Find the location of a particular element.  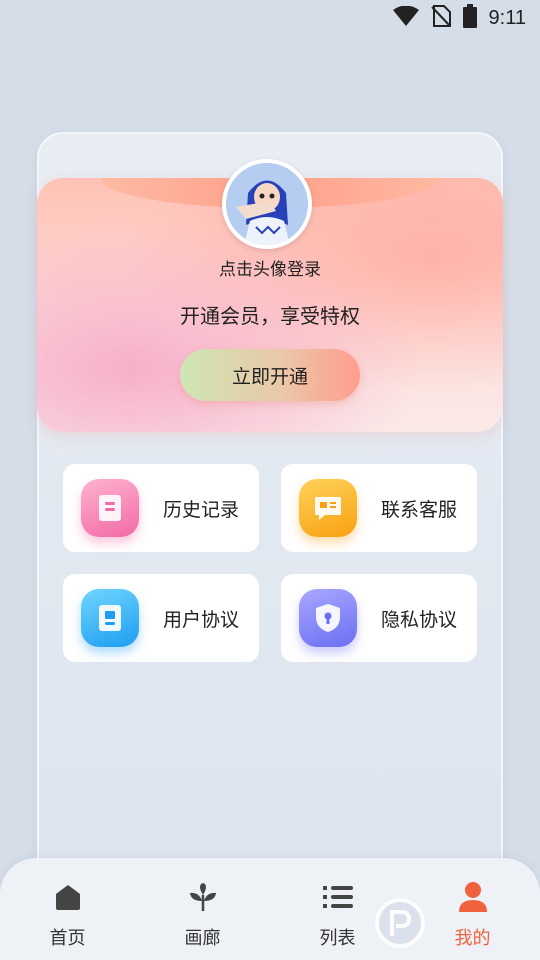

privacy-shield-icon is located at coordinates (328, 618).